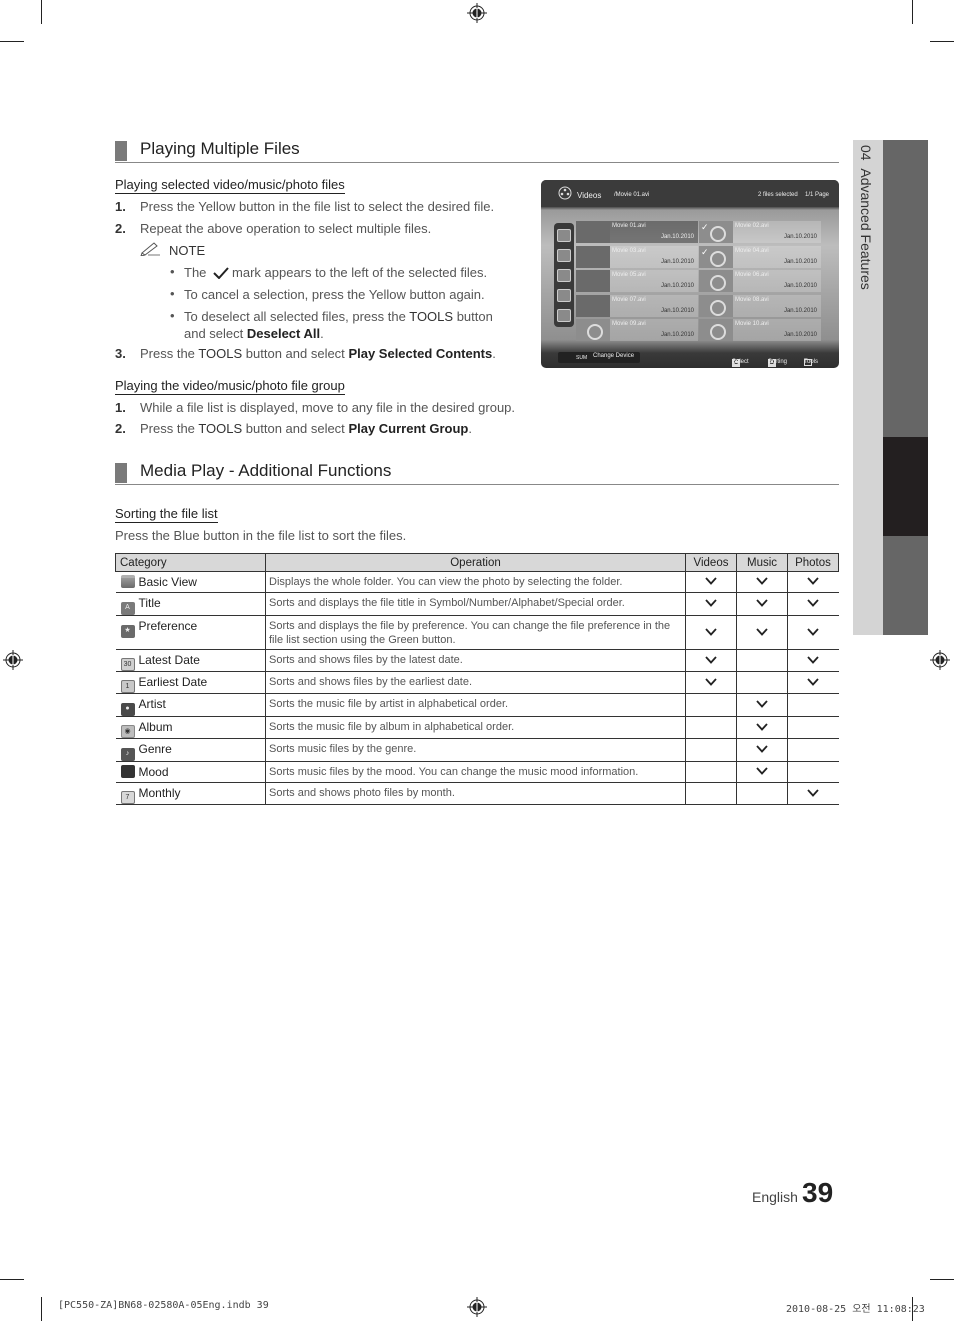  Describe the element at coordinates (637, 281) in the screenshot. I see `tv-file-item: Movie 05.avi Jan.10.2010` at that location.